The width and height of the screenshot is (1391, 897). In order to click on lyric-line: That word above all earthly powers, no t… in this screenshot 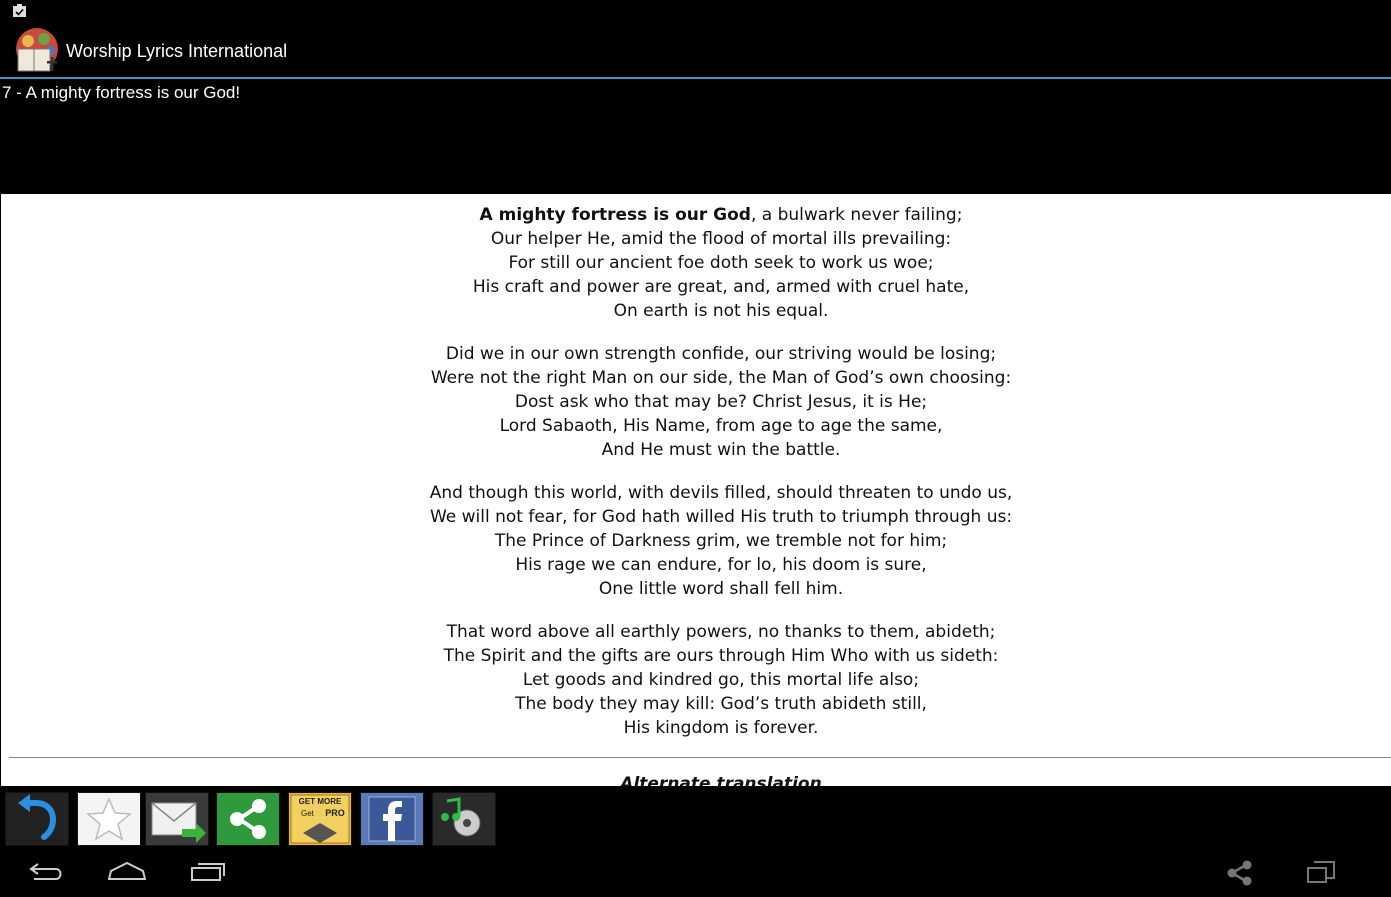, I will do `click(721, 632)`.